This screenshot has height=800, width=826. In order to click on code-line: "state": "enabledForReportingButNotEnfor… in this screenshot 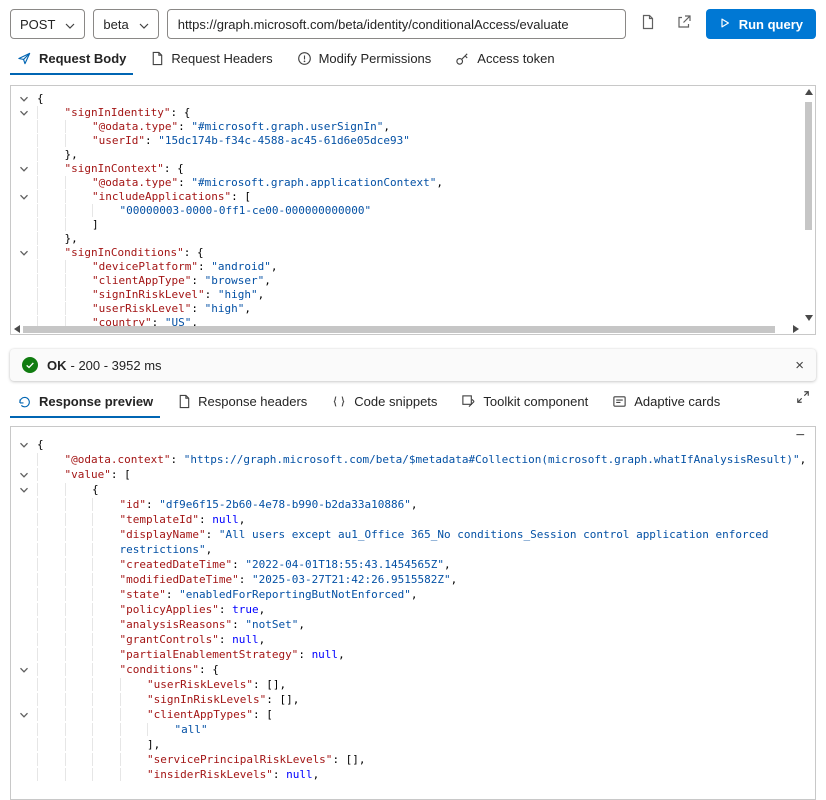, I will do `click(413, 594)`.